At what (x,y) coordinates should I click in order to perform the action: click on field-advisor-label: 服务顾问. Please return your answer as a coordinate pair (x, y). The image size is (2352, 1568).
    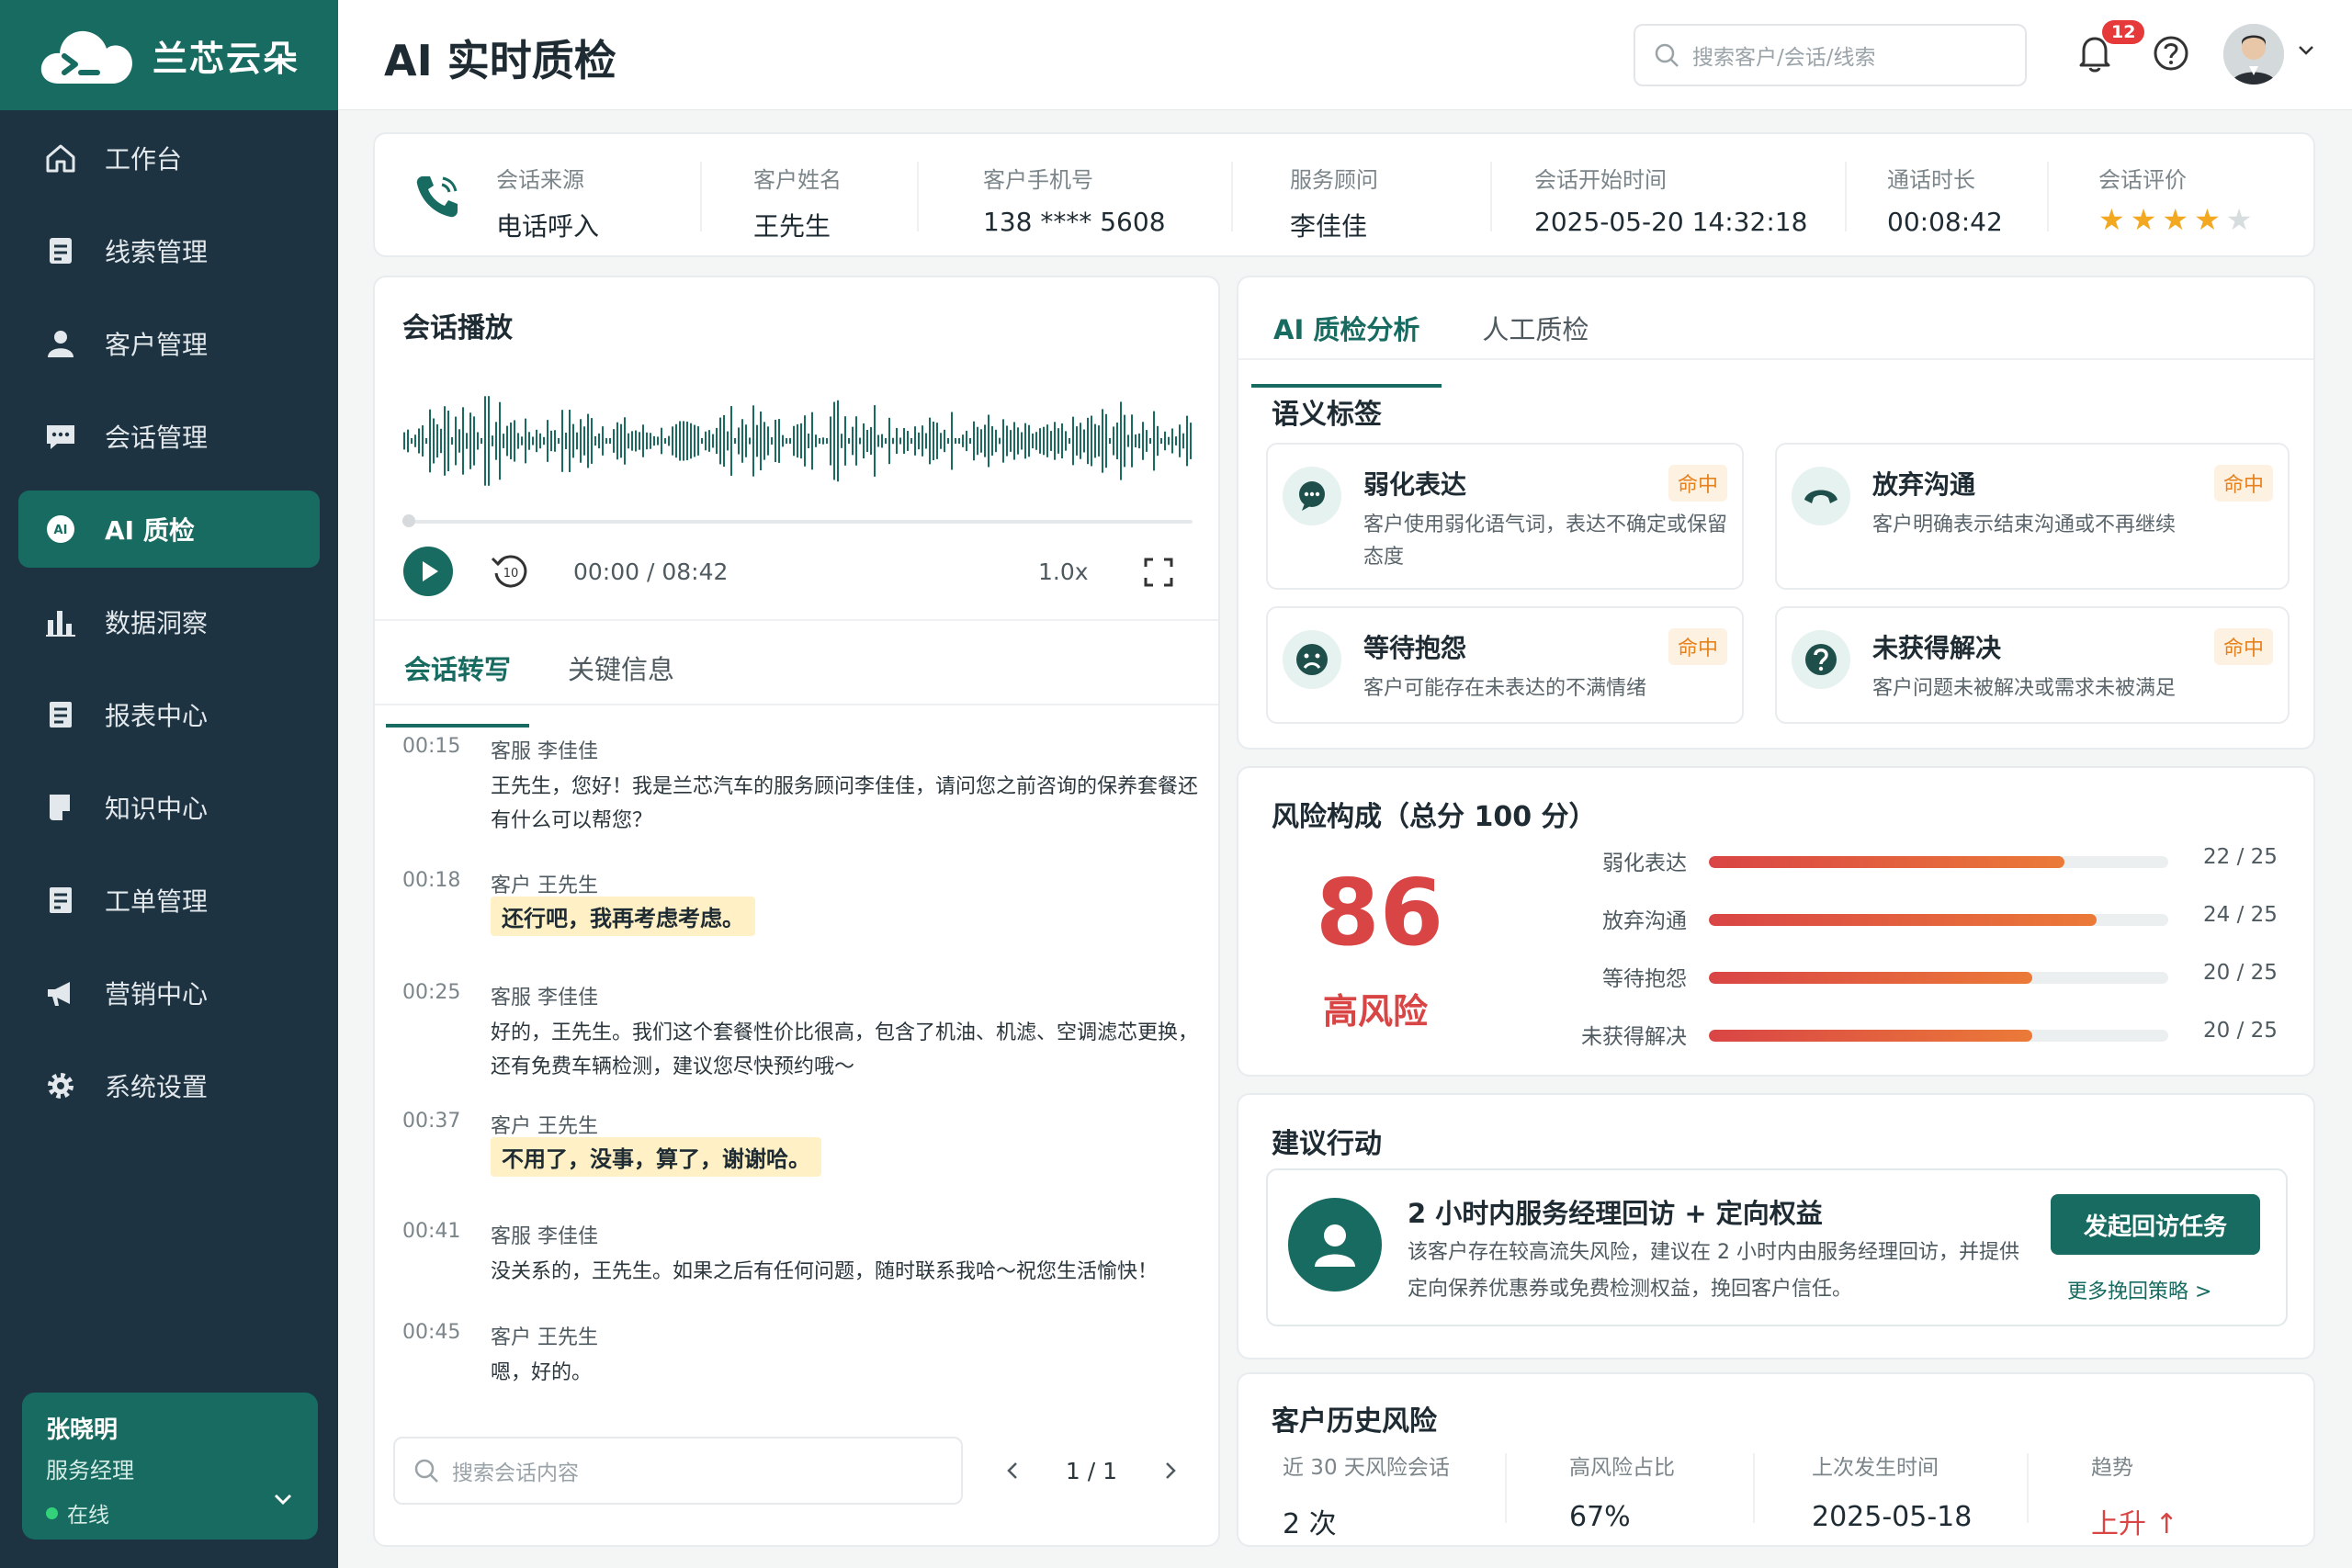
    Looking at the image, I should click on (1334, 180).